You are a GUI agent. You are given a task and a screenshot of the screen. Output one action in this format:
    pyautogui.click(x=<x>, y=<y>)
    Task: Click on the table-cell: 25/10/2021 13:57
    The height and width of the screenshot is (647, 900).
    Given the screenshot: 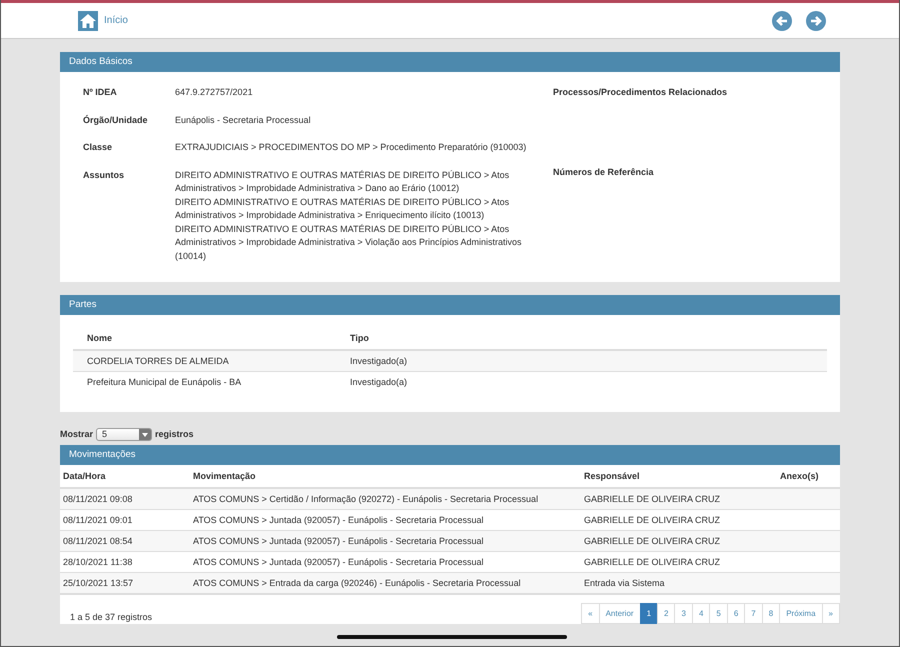 What is the action you would take?
    pyautogui.click(x=125, y=583)
    